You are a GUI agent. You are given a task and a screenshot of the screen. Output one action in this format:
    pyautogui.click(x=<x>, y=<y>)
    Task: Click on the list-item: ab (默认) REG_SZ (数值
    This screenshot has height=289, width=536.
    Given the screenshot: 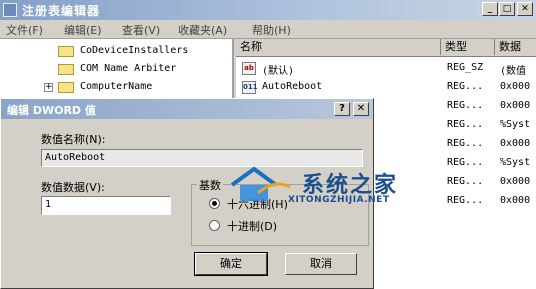 What is the action you would take?
    pyautogui.click(x=386, y=69)
    